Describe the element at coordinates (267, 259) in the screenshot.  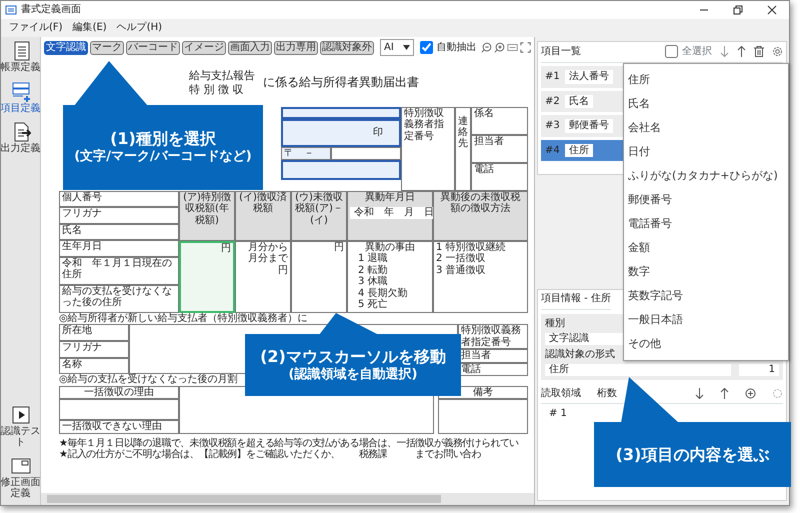
I see `form-label: 月分まで` at that location.